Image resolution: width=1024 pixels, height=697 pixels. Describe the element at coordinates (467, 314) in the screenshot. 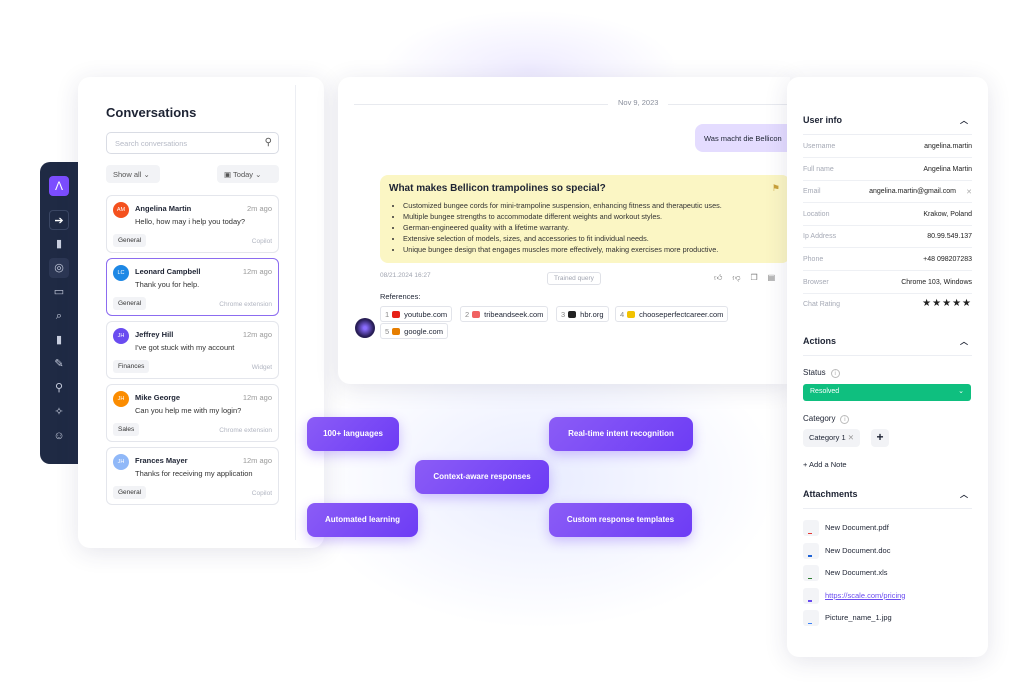

I see `reference-number: 2` at that location.